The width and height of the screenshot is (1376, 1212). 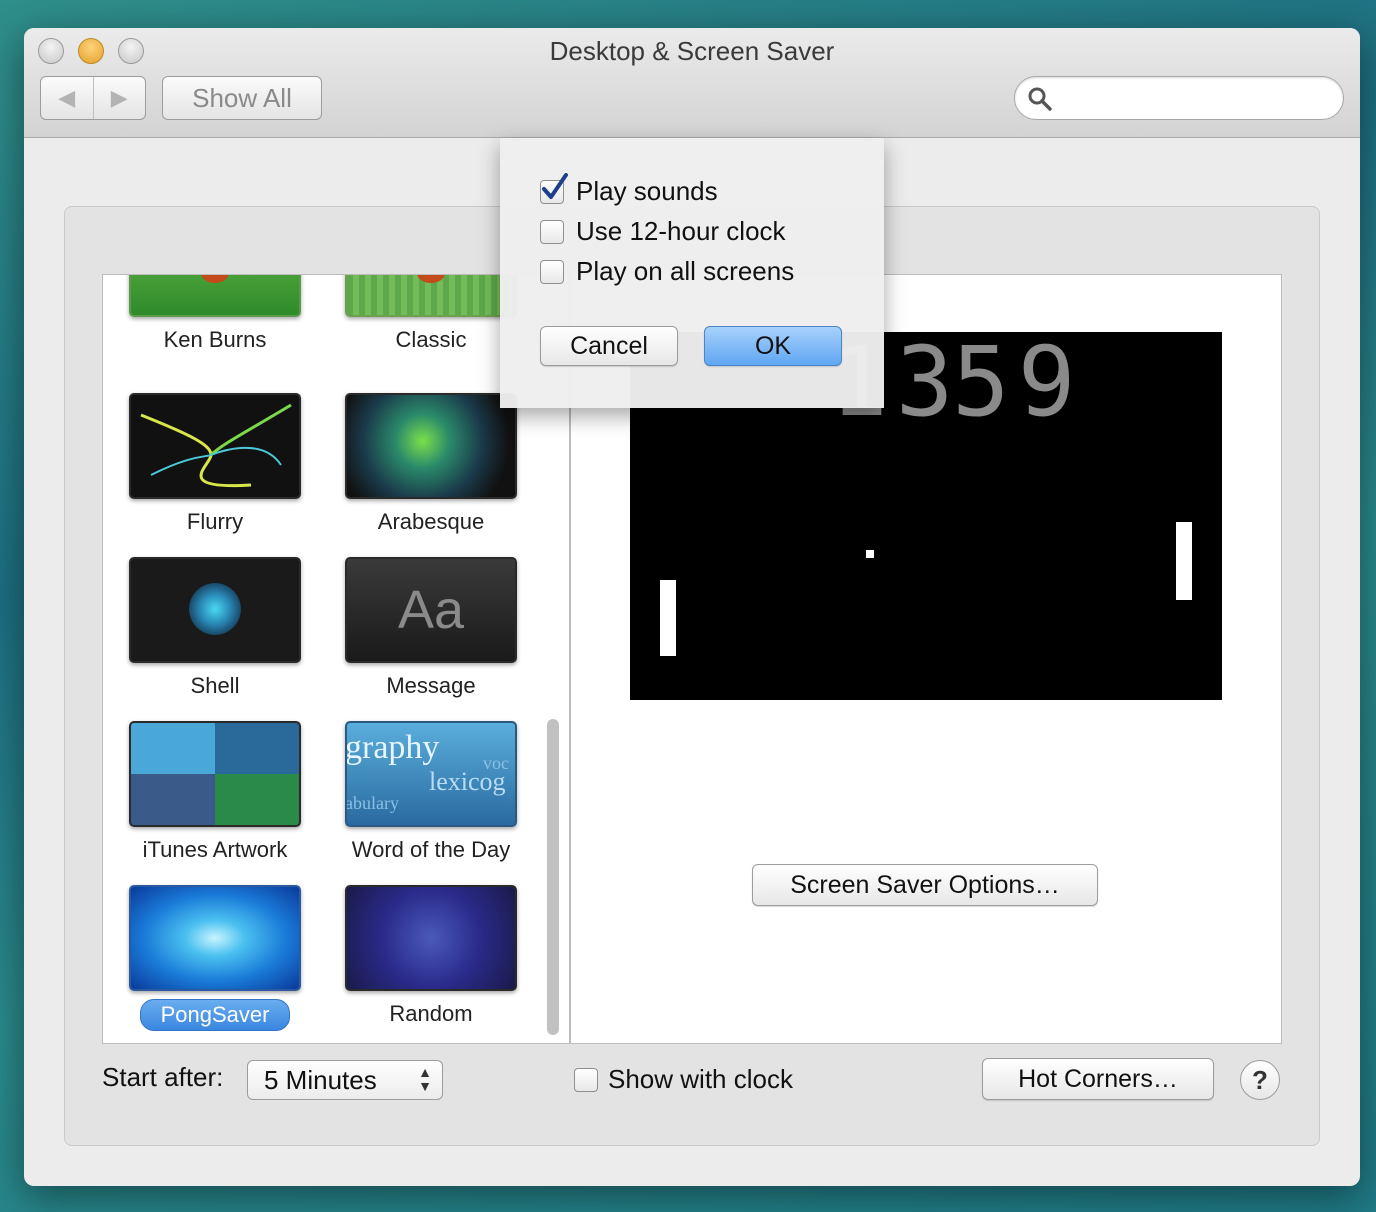 What do you see at coordinates (320, 1079) in the screenshot?
I see `start-after-value: 5 Minutes` at bounding box center [320, 1079].